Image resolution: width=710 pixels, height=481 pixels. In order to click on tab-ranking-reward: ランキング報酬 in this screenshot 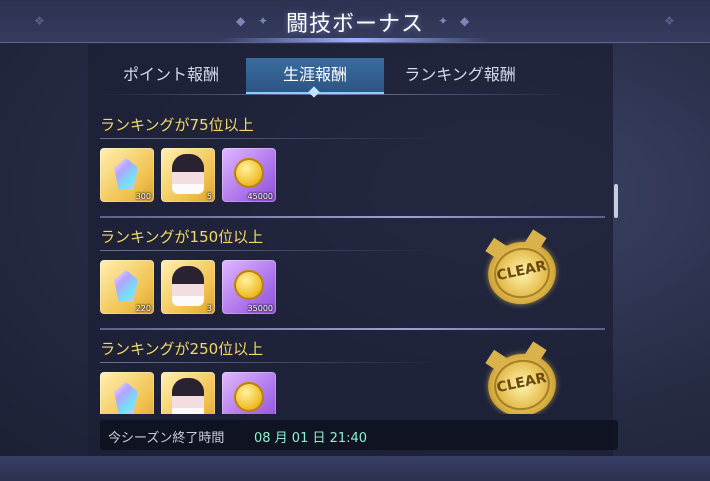, I will do `click(460, 75)`.